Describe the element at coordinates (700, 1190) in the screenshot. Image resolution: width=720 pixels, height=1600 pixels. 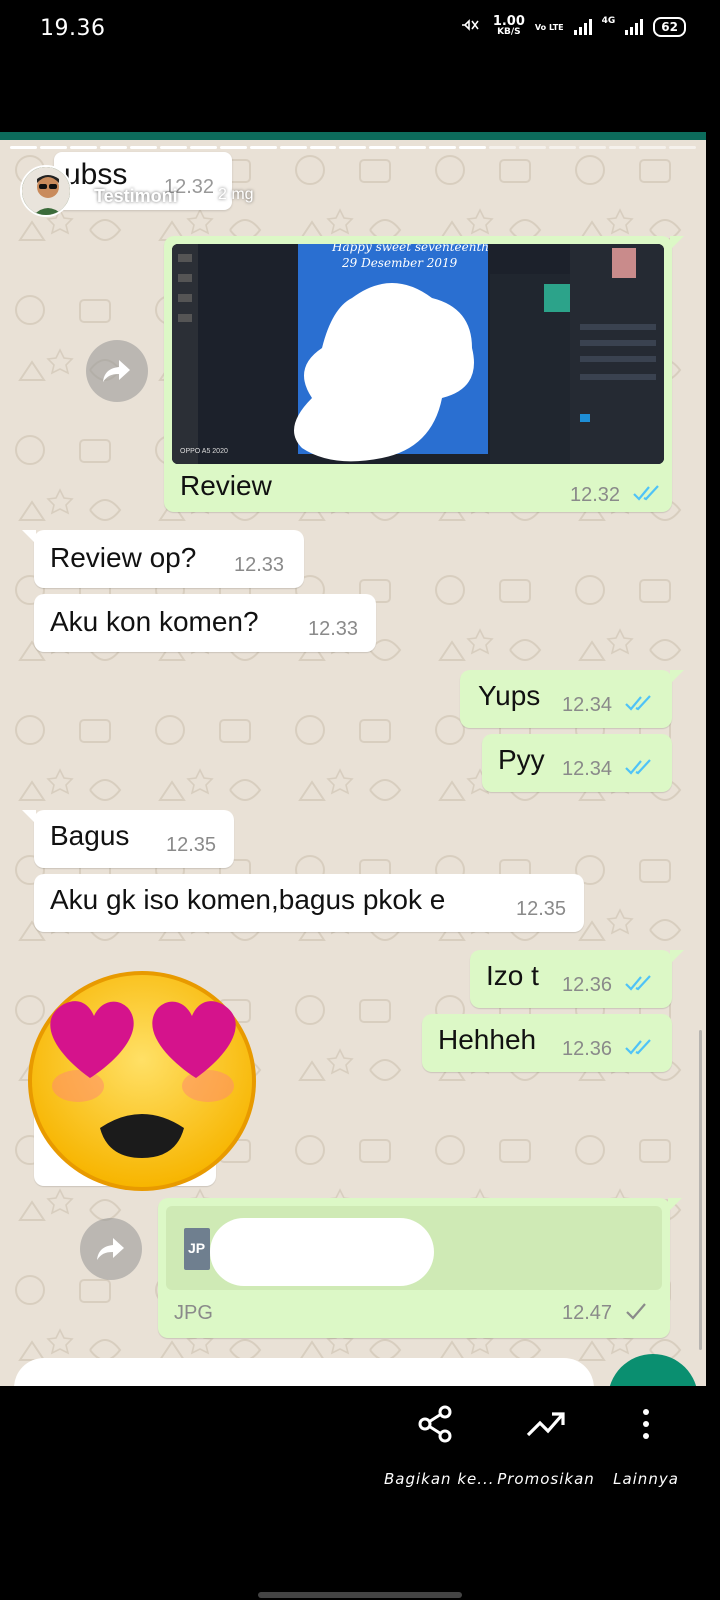
I see `scrollbar` at that location.